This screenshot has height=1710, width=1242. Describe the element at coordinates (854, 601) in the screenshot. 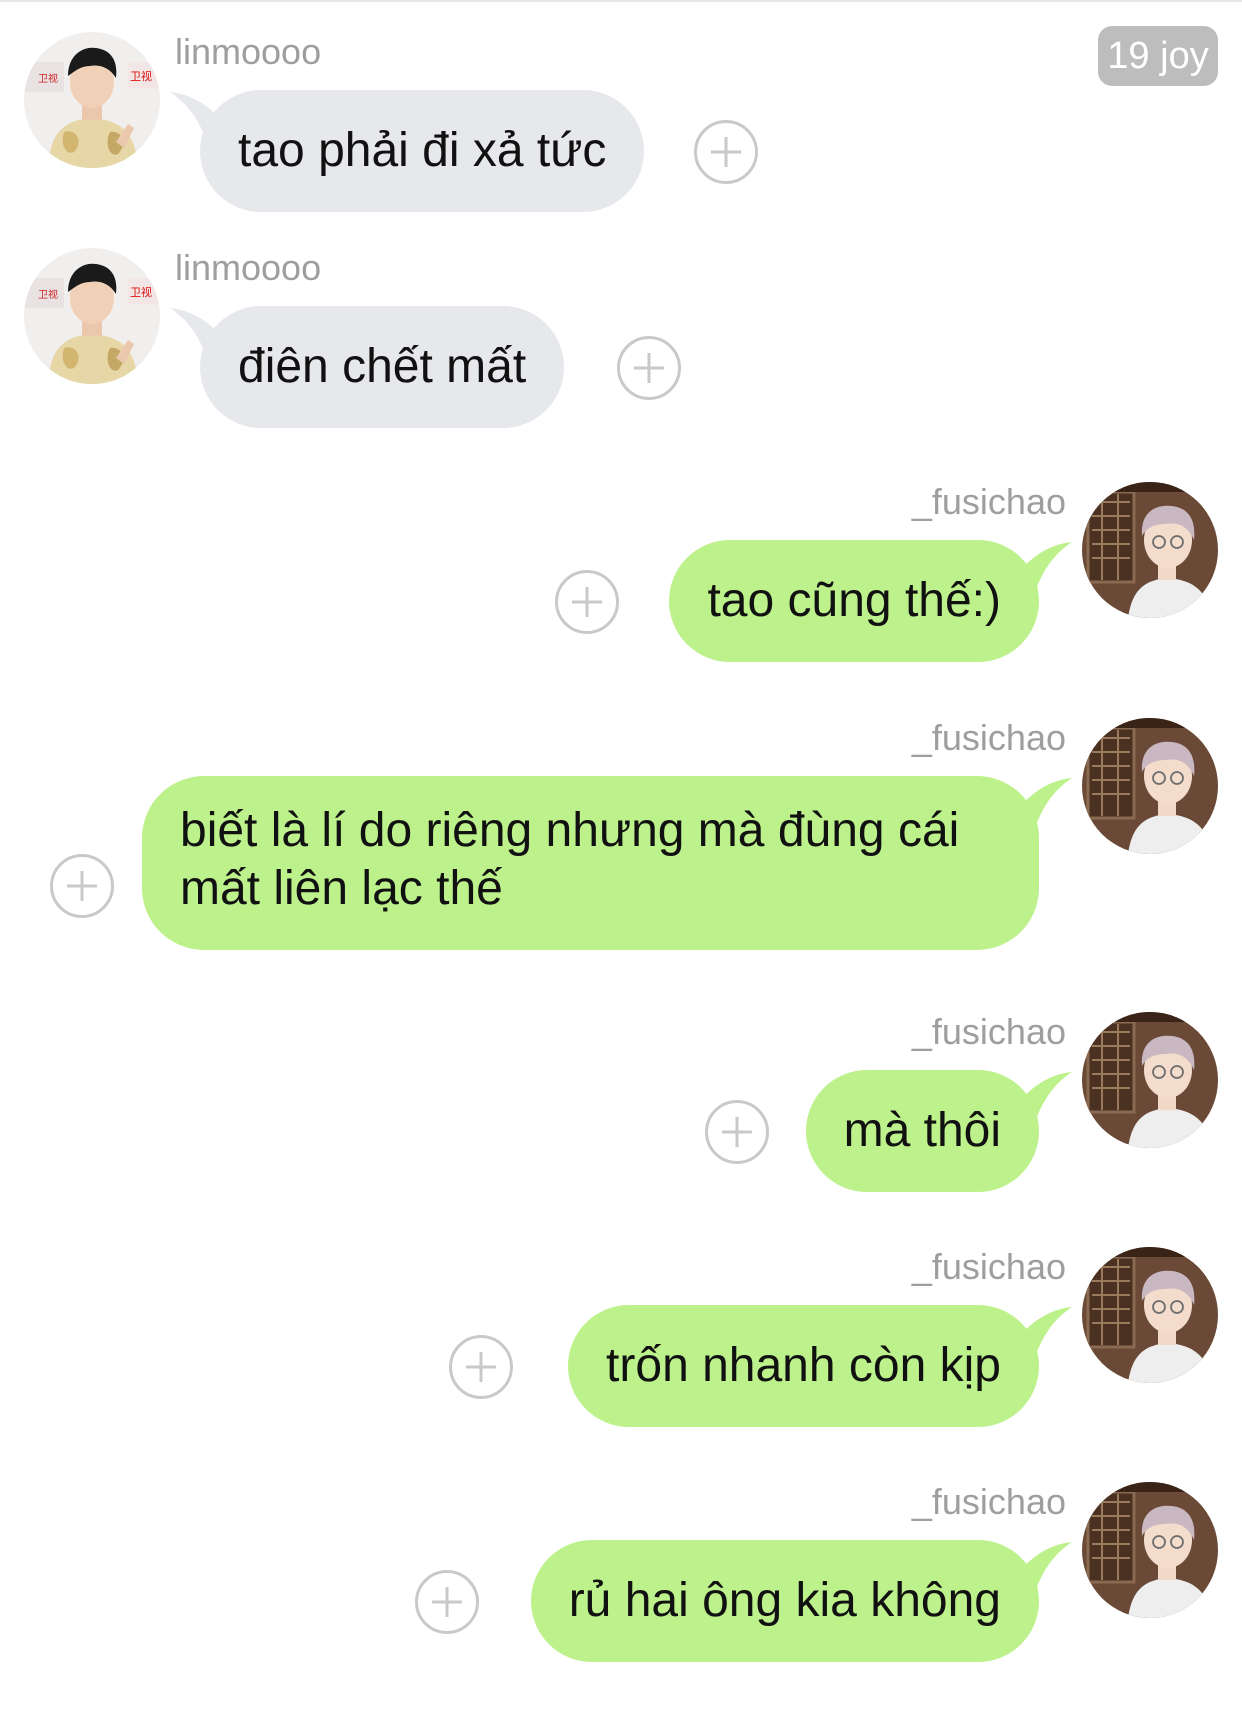

I see `message-bubble: tao cũng thế:)` at that location.